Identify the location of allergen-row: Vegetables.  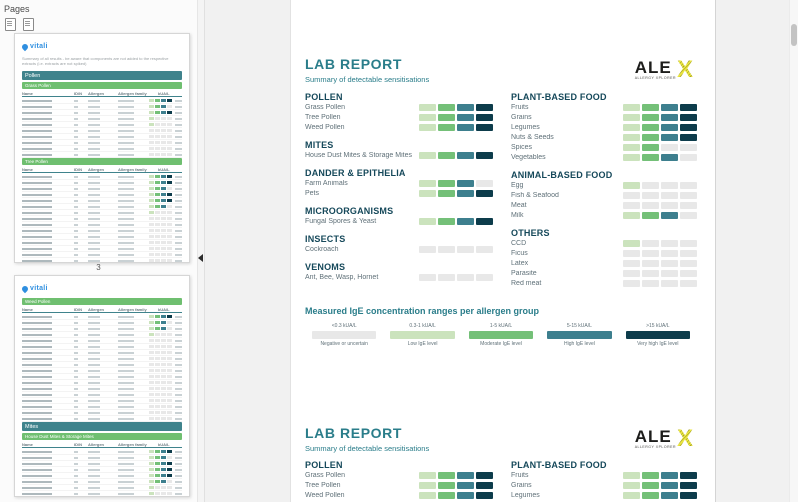
(604, 157).